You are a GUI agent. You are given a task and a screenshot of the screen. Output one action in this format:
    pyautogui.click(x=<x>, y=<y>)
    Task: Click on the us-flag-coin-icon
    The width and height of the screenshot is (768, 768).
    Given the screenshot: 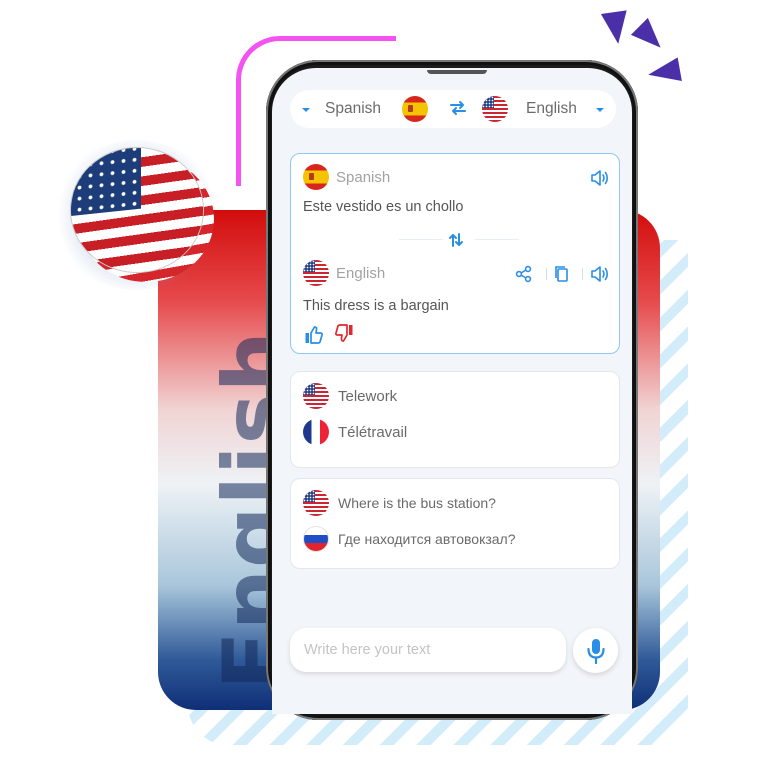 What is the action you would take?
    pyautogui.click(x=137, y=210)
    